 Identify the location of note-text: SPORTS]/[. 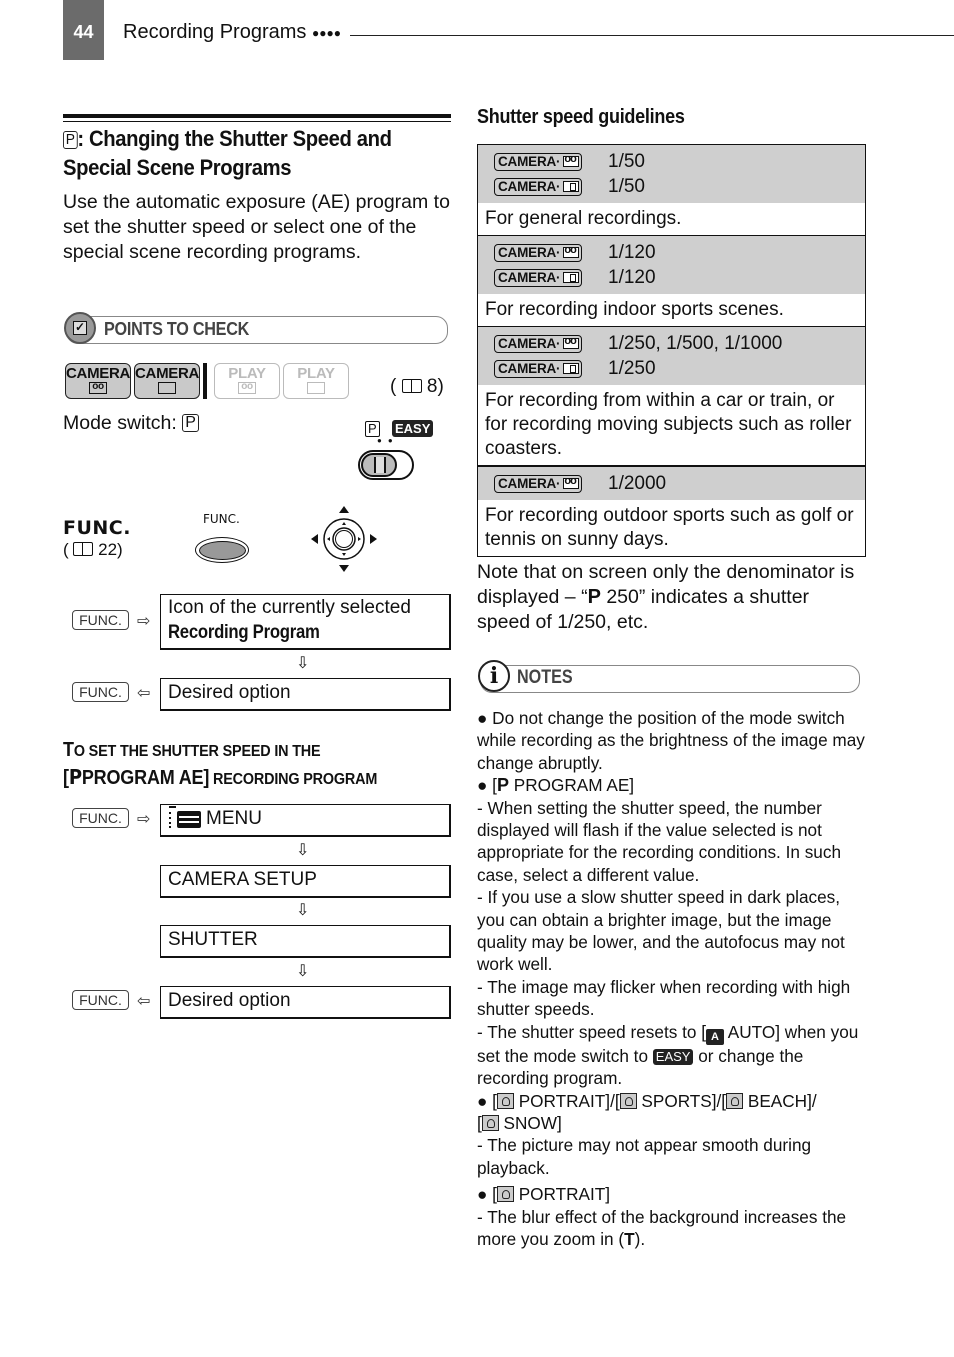
(681, 1100).